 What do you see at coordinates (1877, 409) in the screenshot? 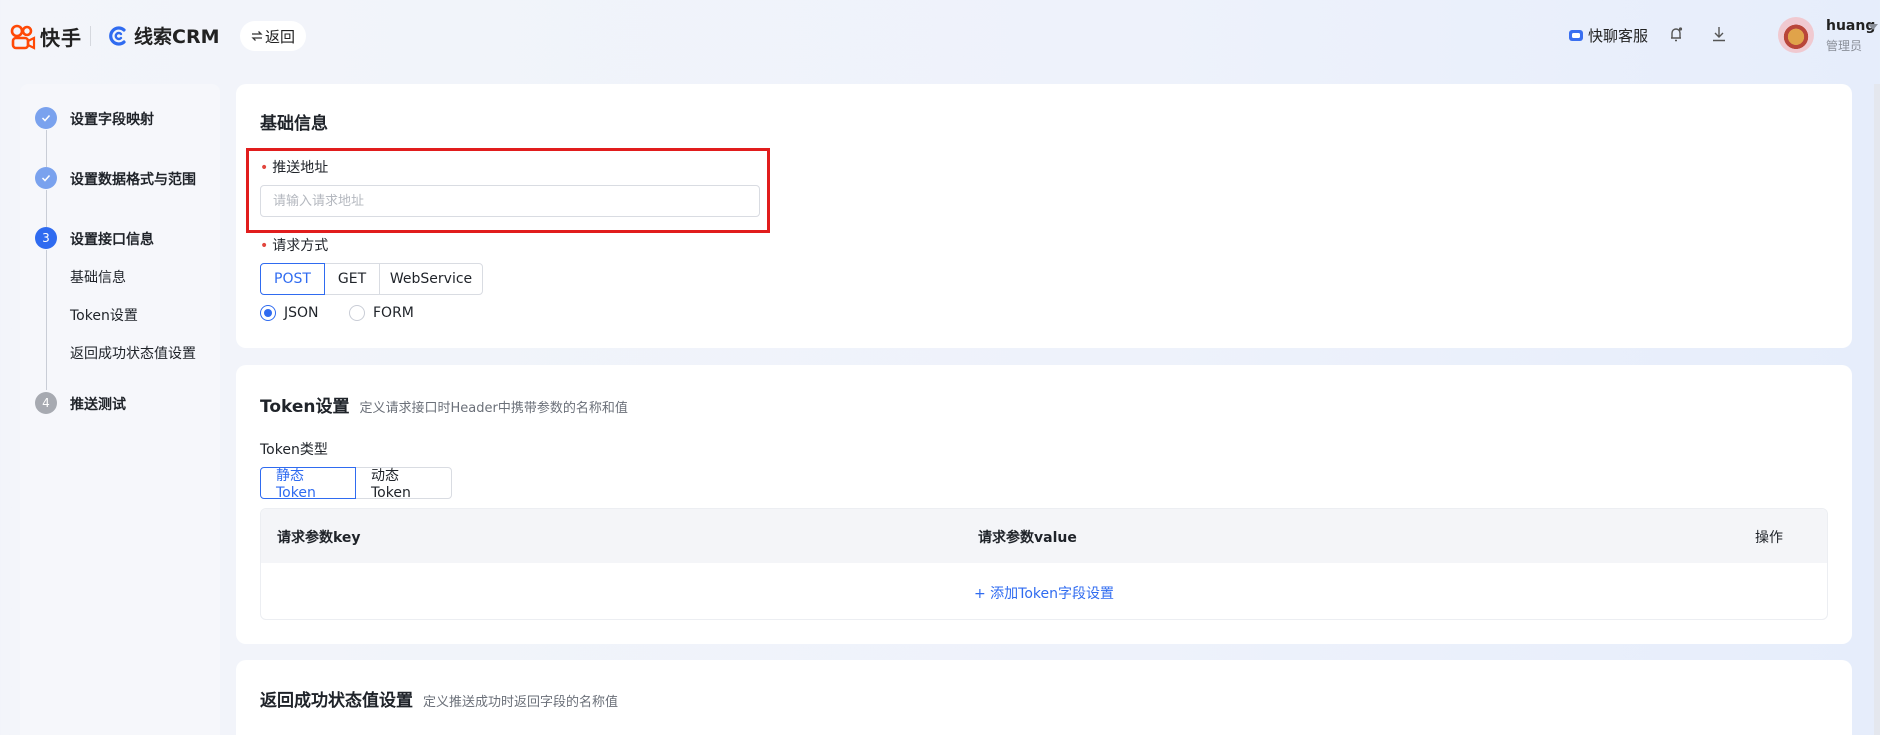
I see `page-scrollbar` at bounding box center [1877, 409].